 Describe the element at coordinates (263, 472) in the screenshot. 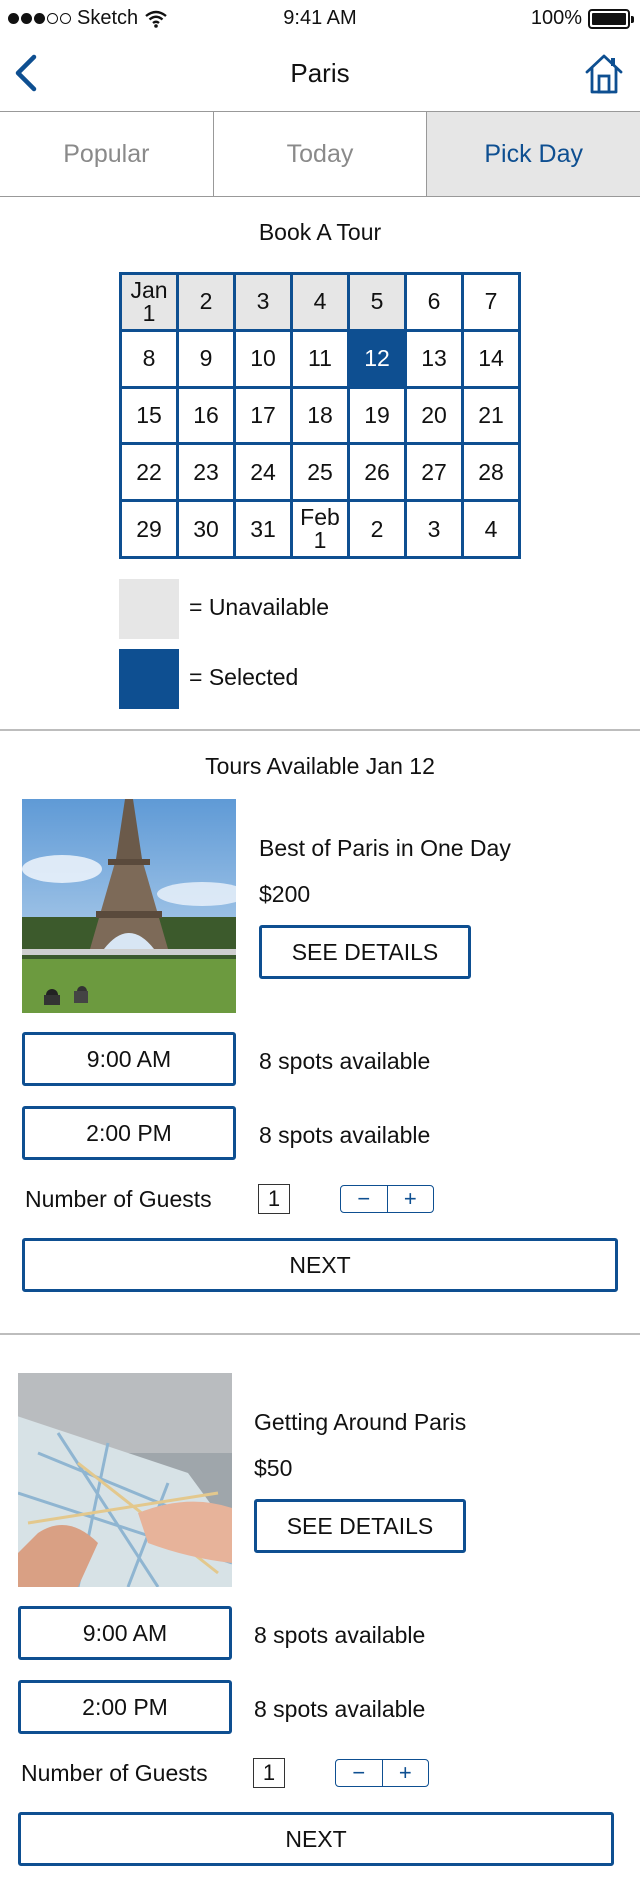

I see `calendar-day-available: 24` at that location.